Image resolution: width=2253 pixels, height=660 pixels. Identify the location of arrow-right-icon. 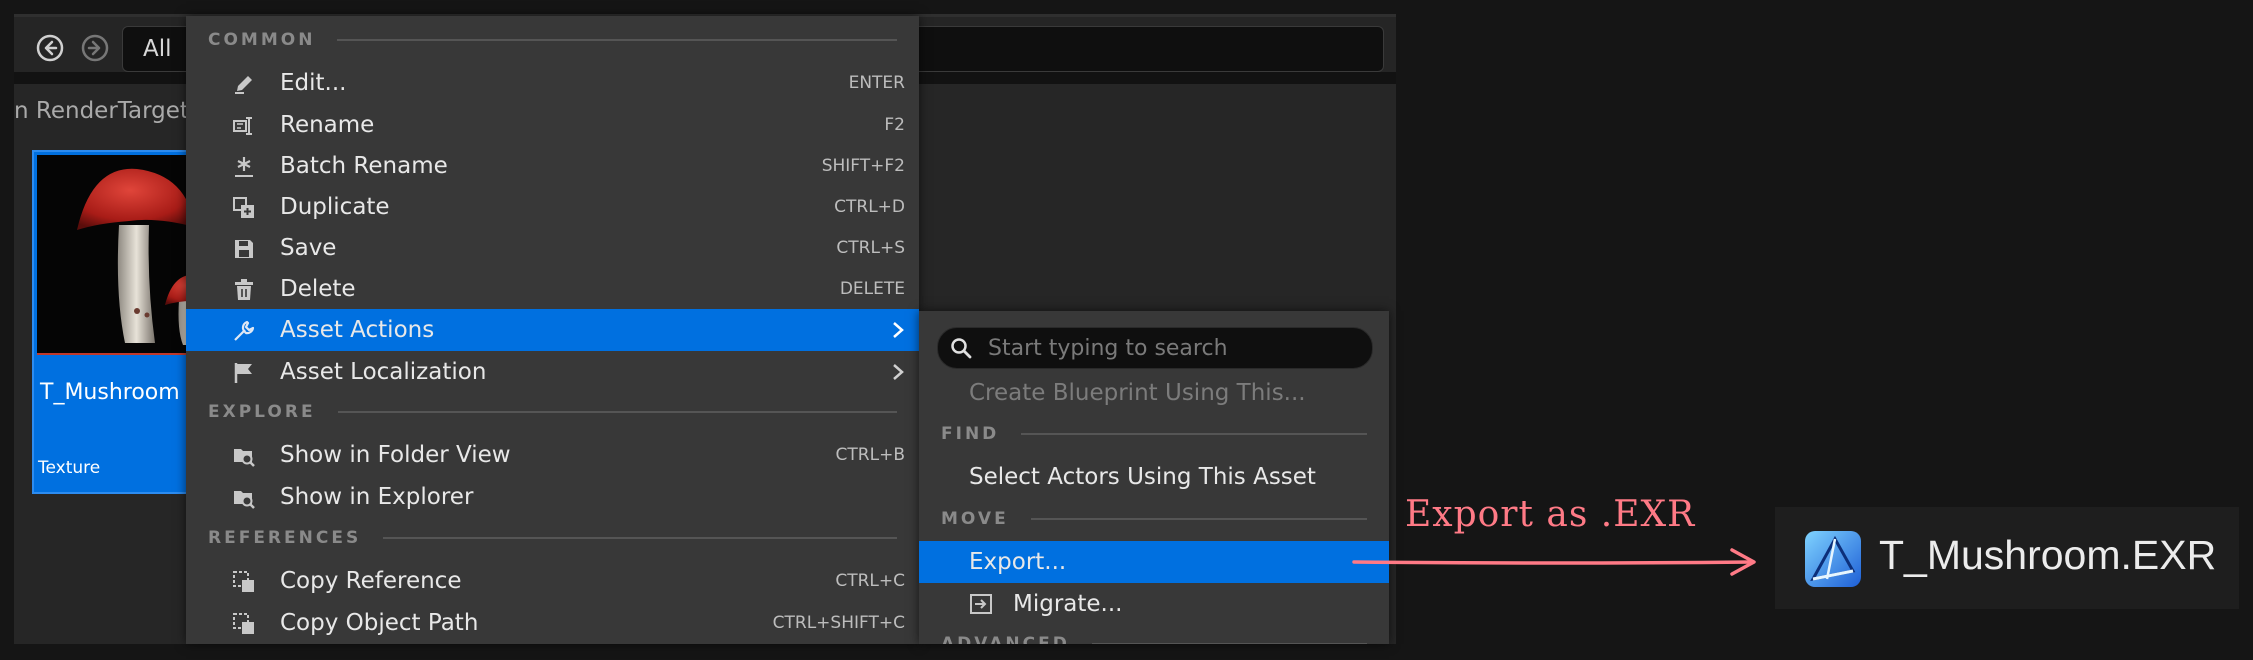
(1554, 562).